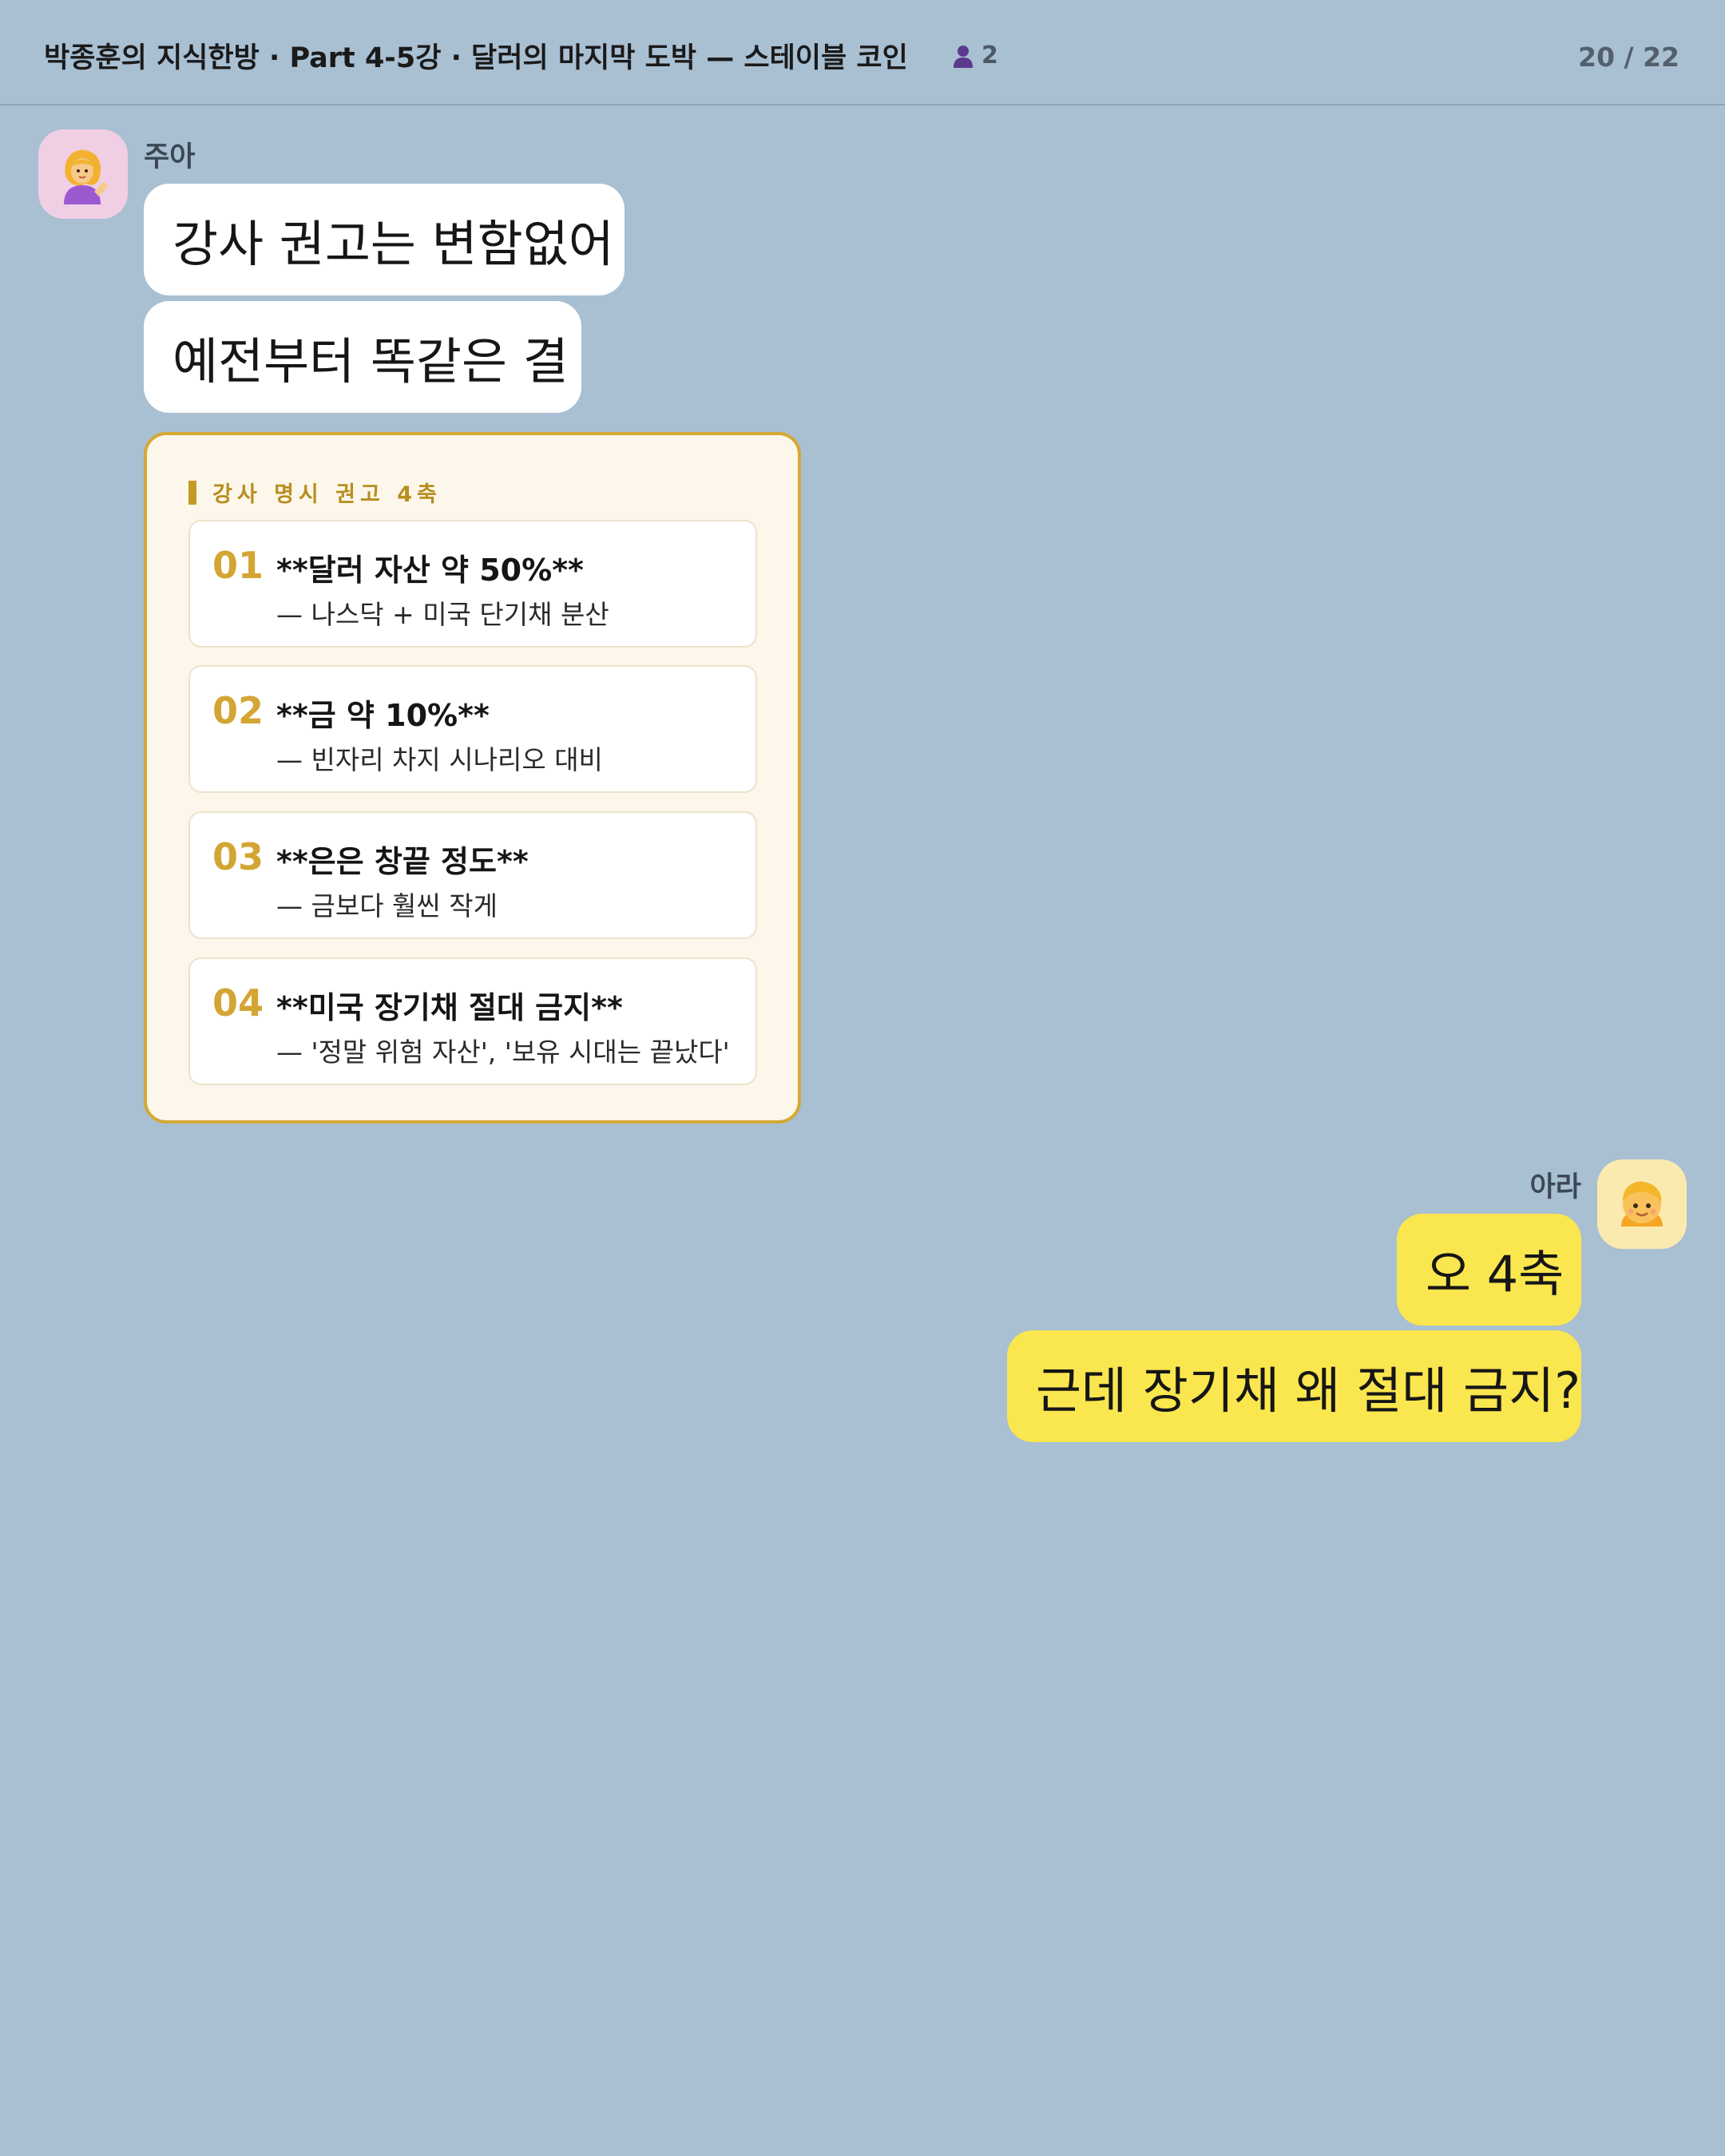 The height and width of the screenshot is (2156, 1725). Describe the element at coordinates (238, 565) in the screenshot. I see `item-number: 01` at that location.